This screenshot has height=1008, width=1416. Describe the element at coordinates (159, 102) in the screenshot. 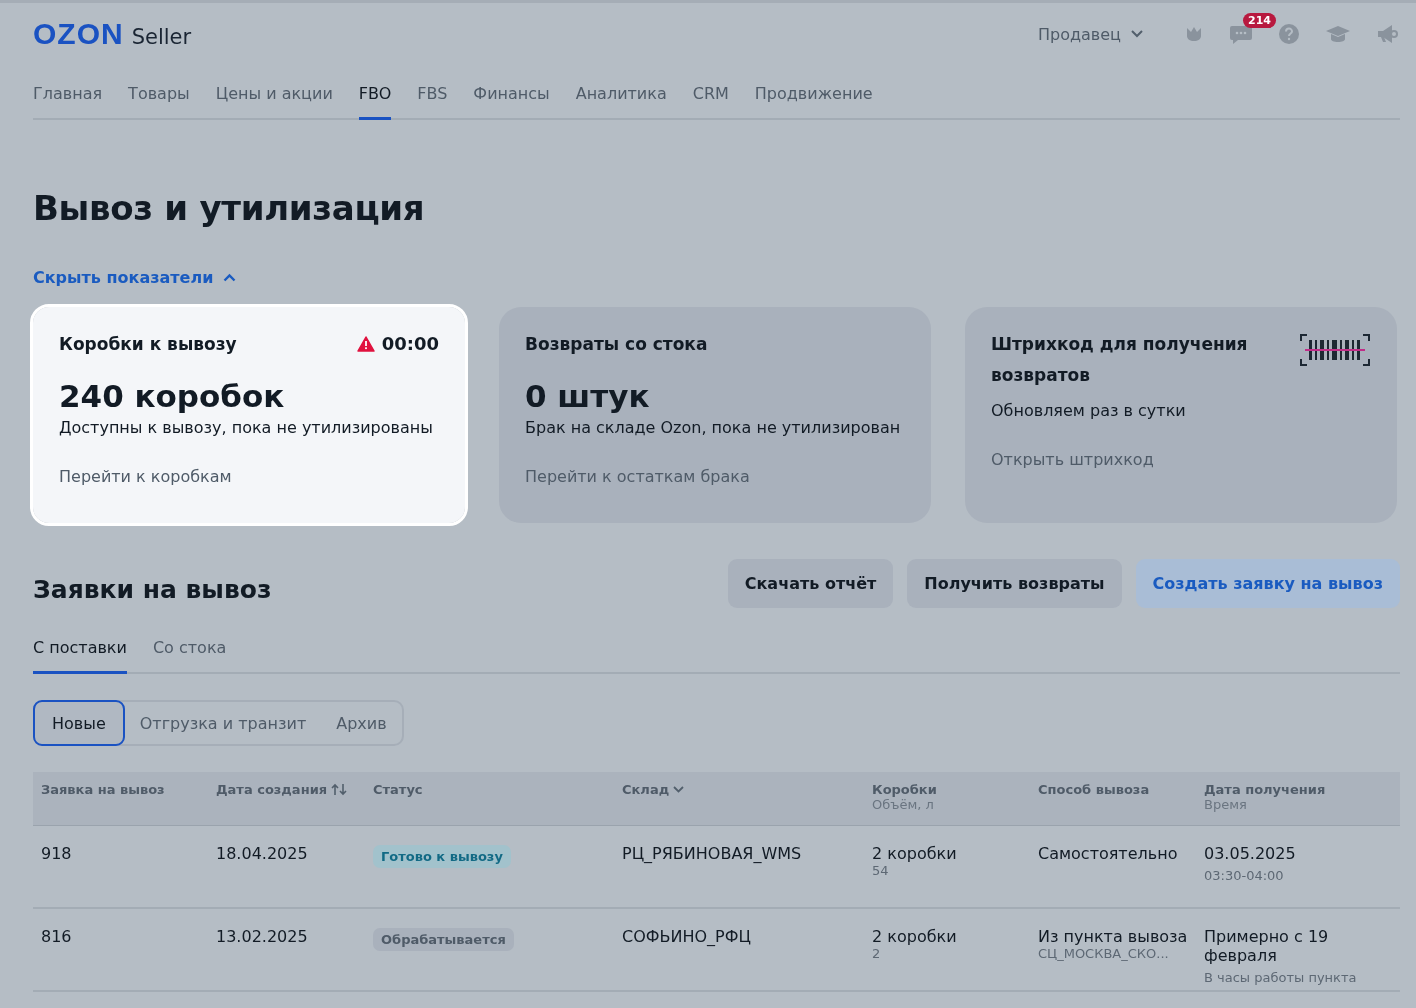

I see `nav-tab: Товары` at that location.